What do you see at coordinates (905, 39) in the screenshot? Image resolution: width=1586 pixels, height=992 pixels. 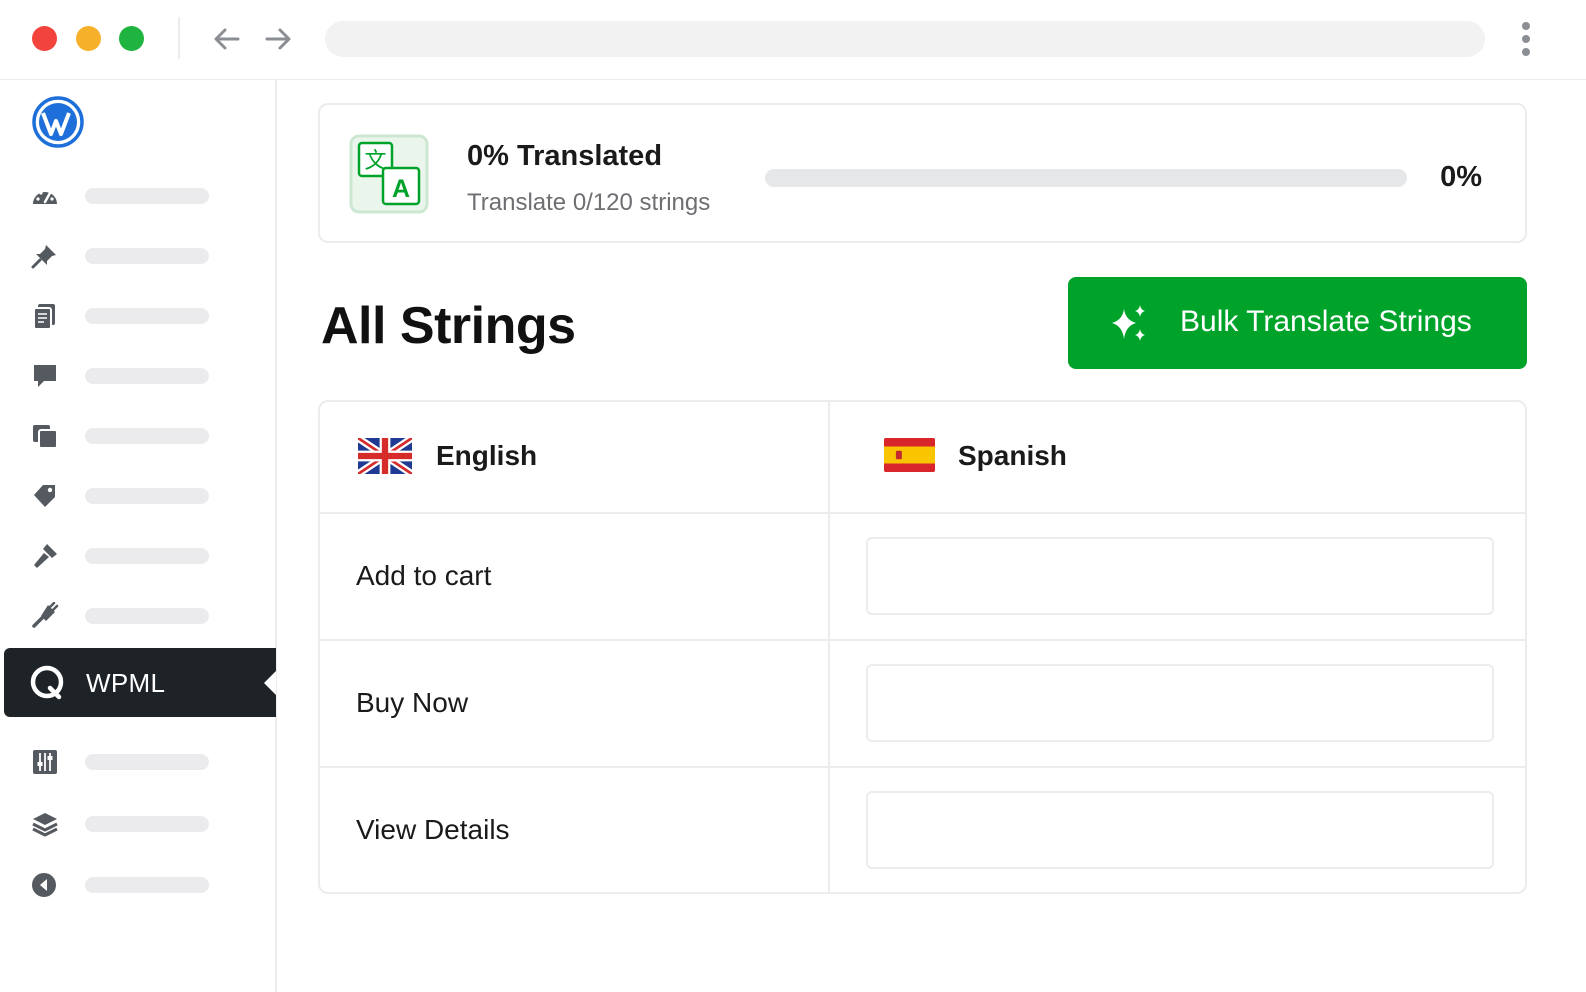 I see `address-bar` at bounding box center [905, 39].